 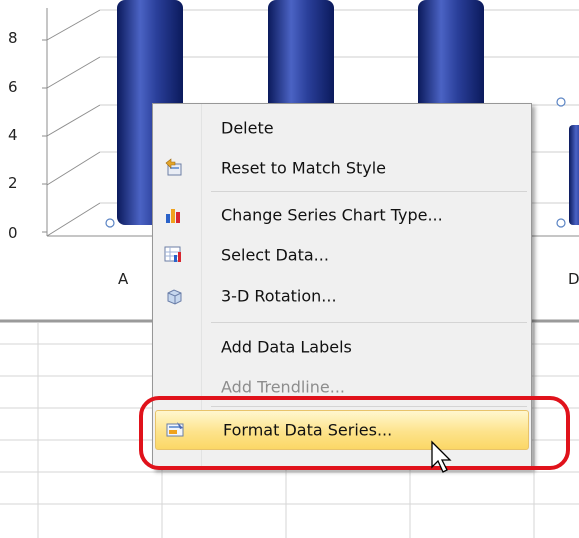 I want to click on y-tick-label: 8, so click(x=13, y=38).